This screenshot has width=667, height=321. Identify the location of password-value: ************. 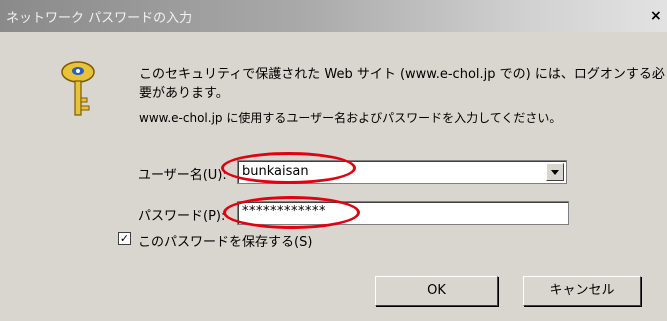
(284, 211).